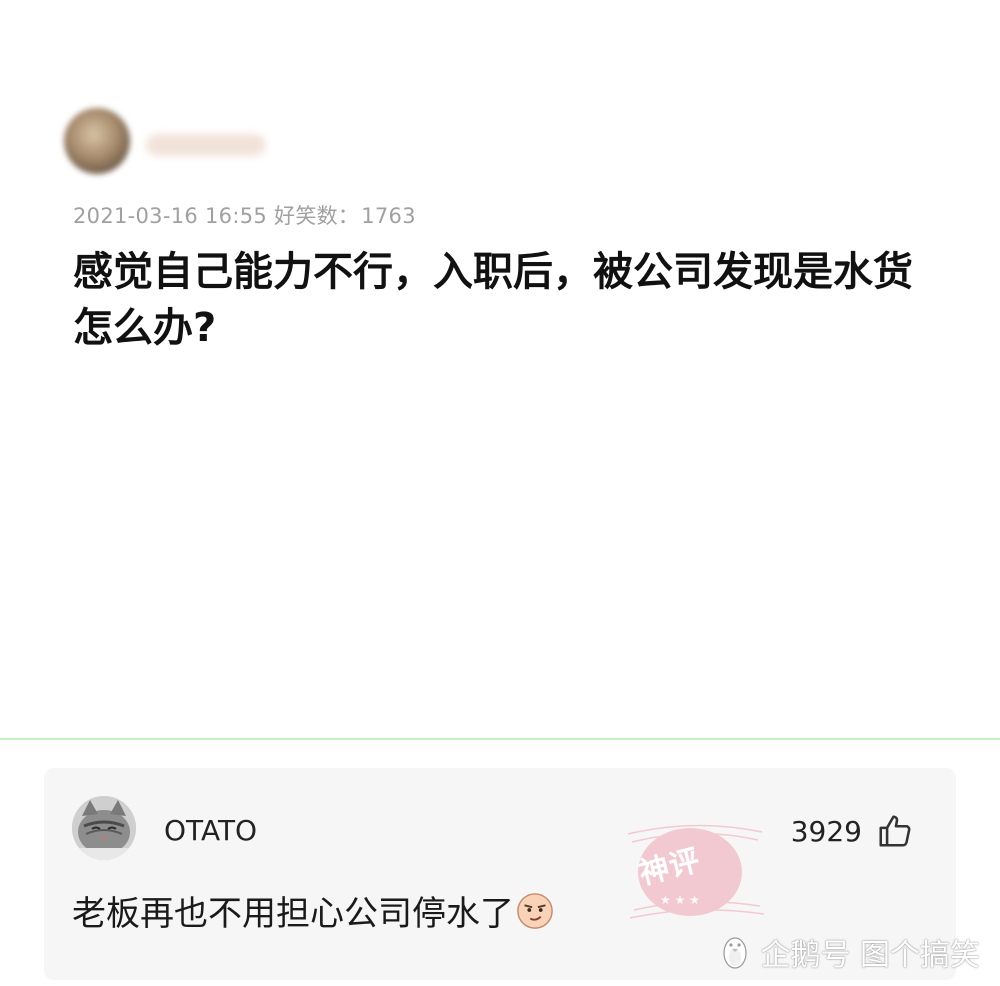 The width and height of the screenshot is (1000, 986). I want to click on post-date: 2021-03-16 16:55, so click(170, 216).